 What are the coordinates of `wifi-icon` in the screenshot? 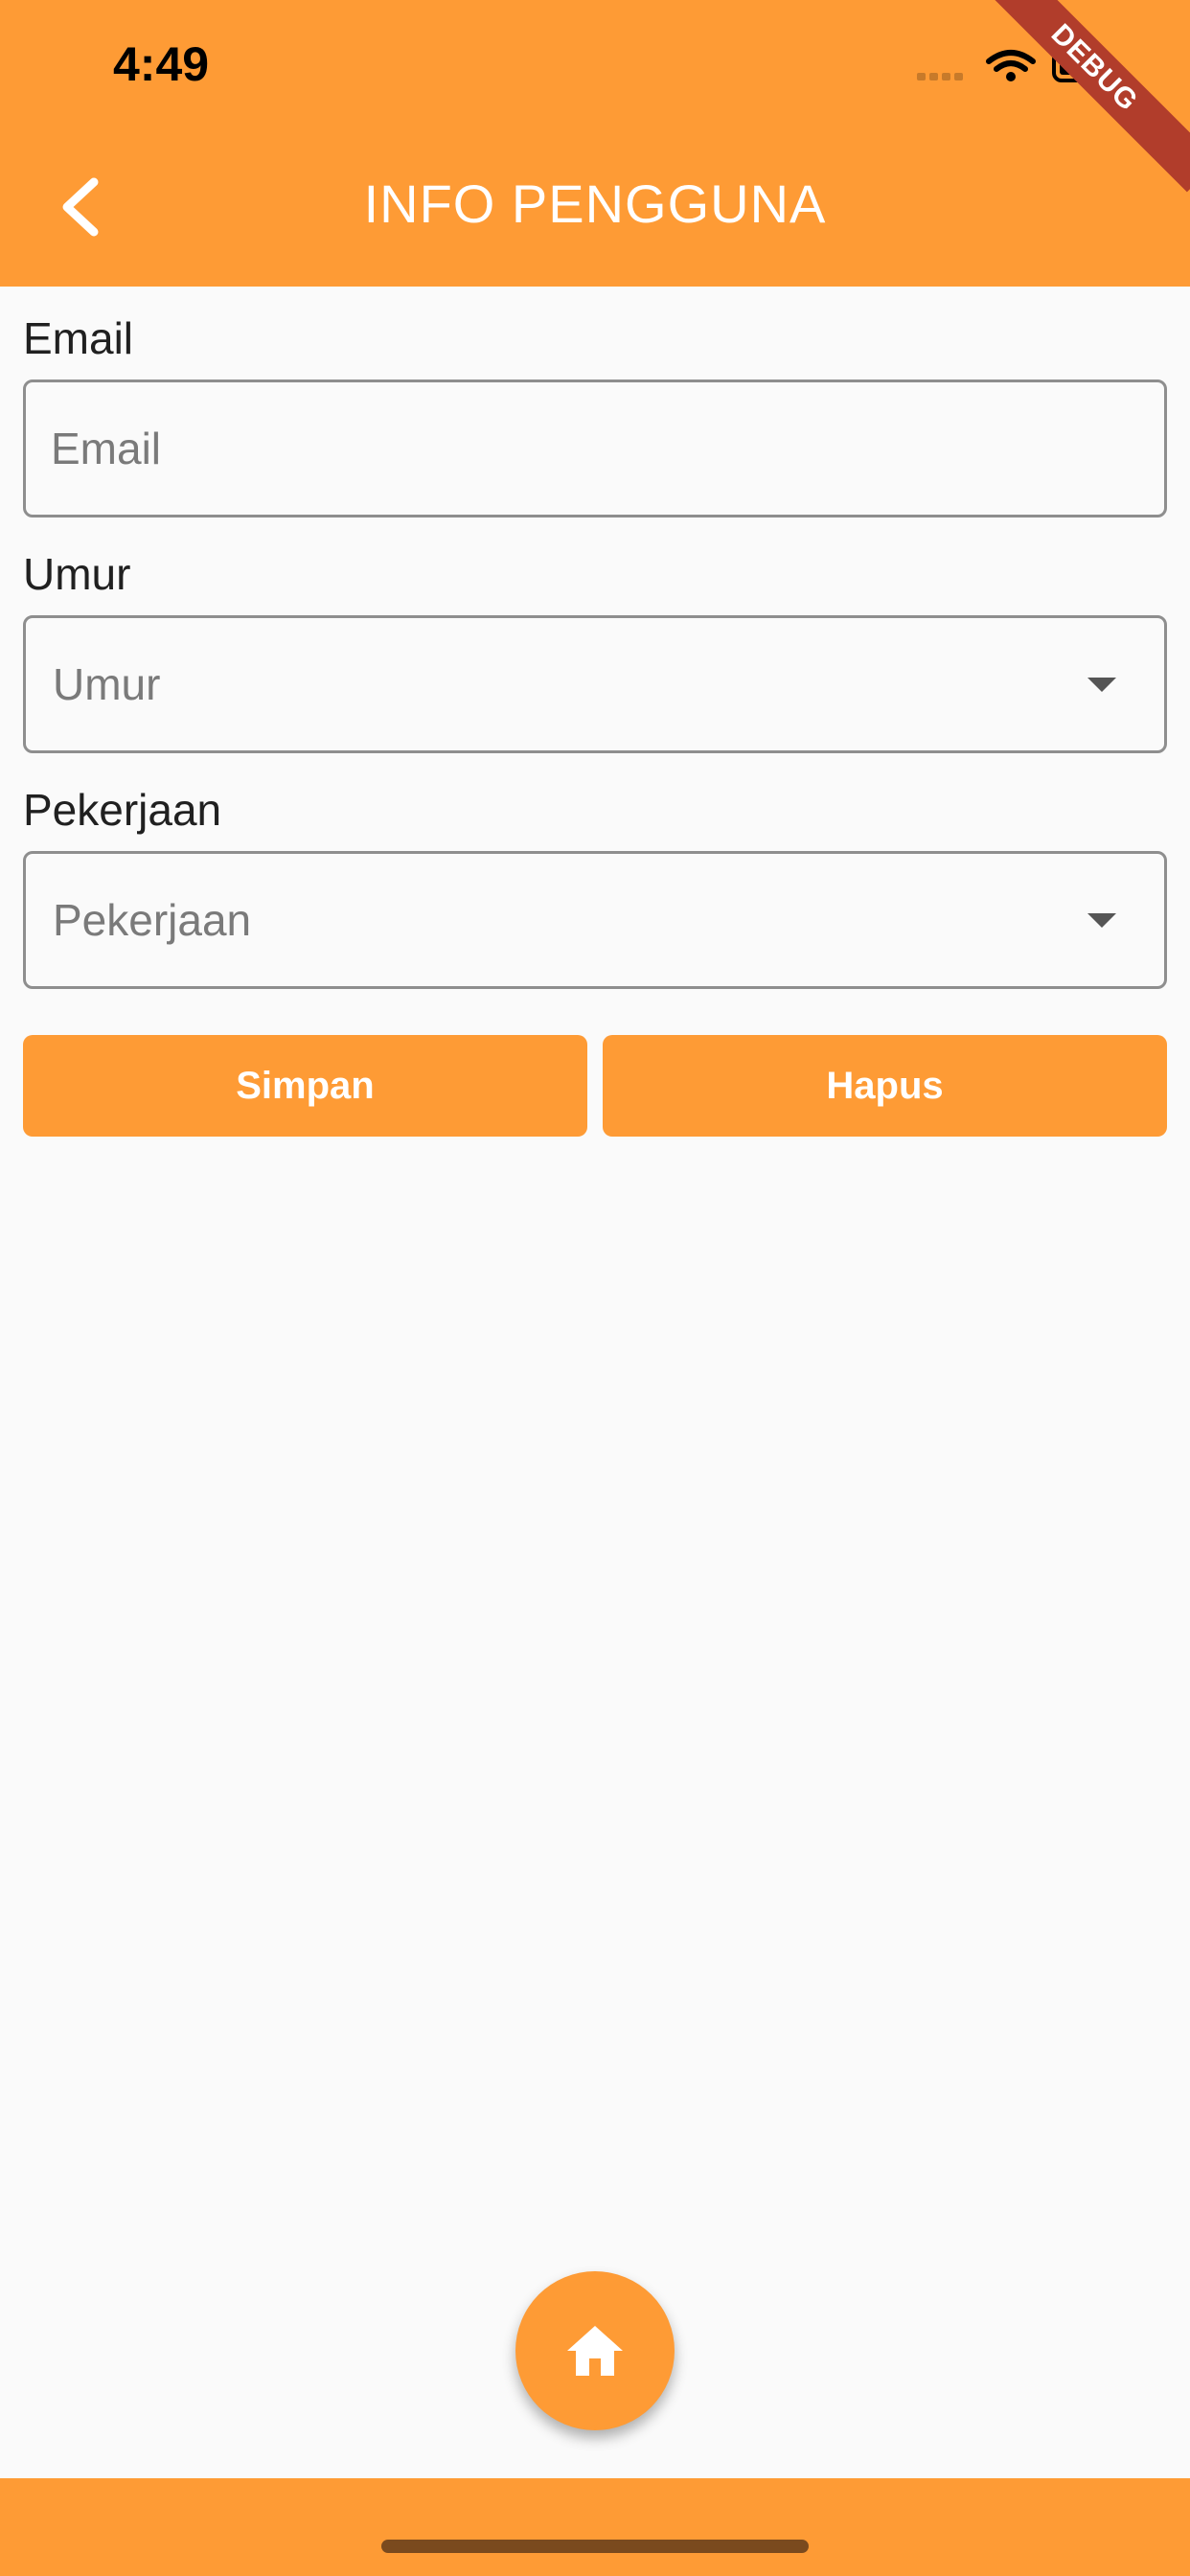 It's located at (1011, 61).